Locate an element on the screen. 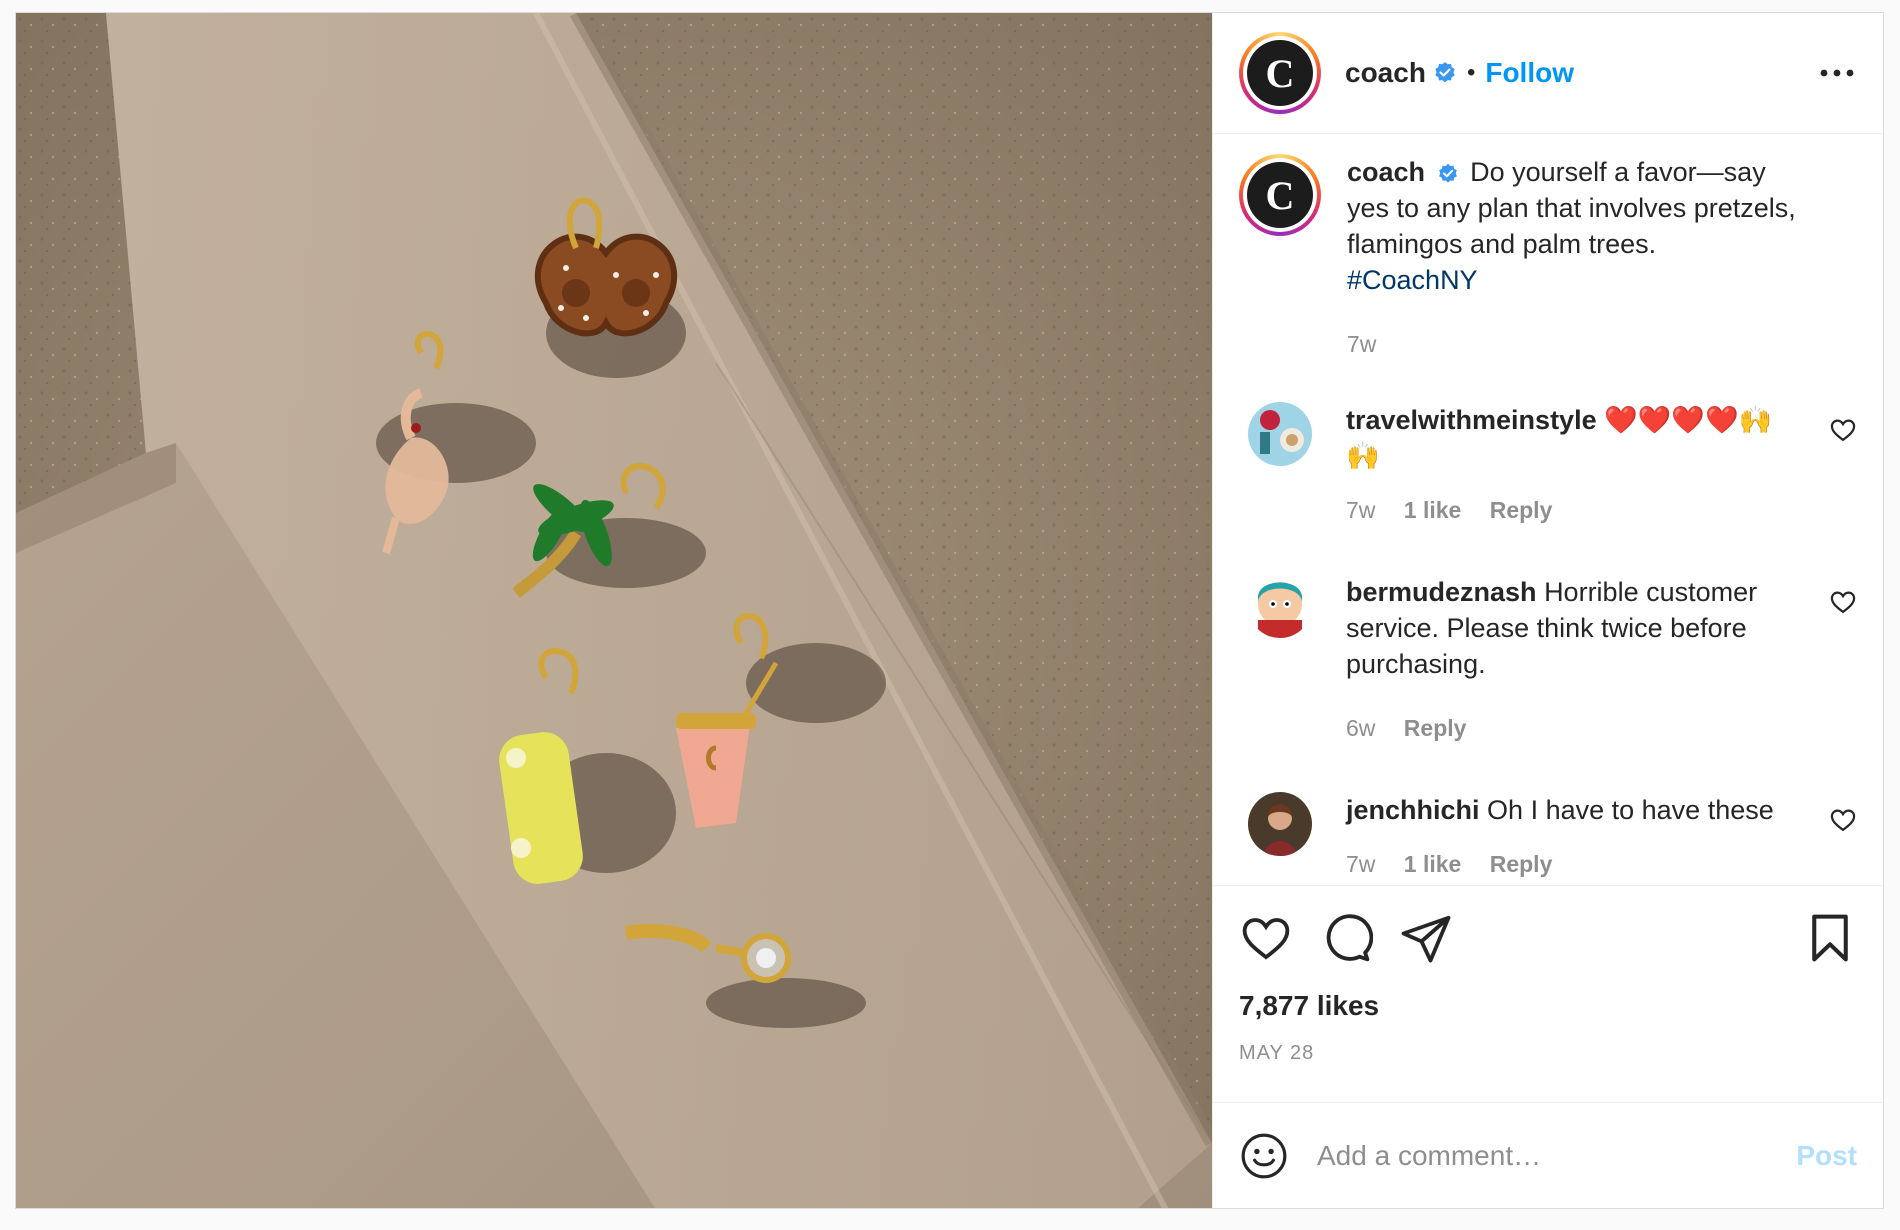  avatar: C is located at coordinates (1280, 73).